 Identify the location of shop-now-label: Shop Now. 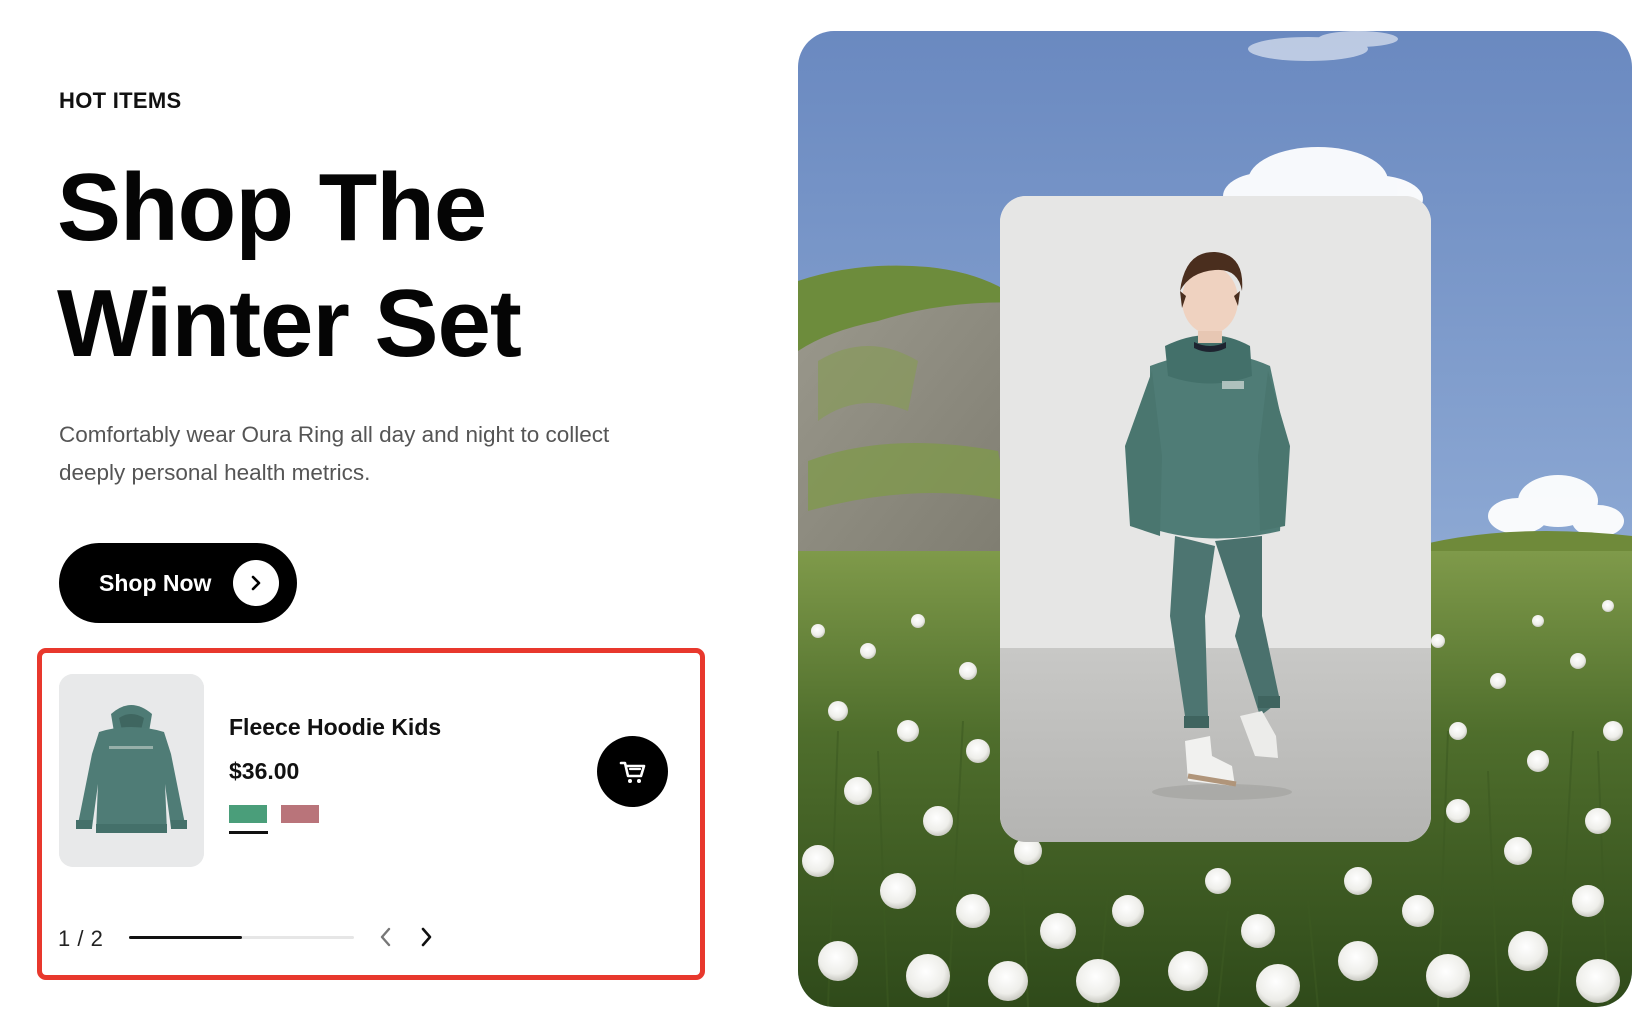
(155, 582).